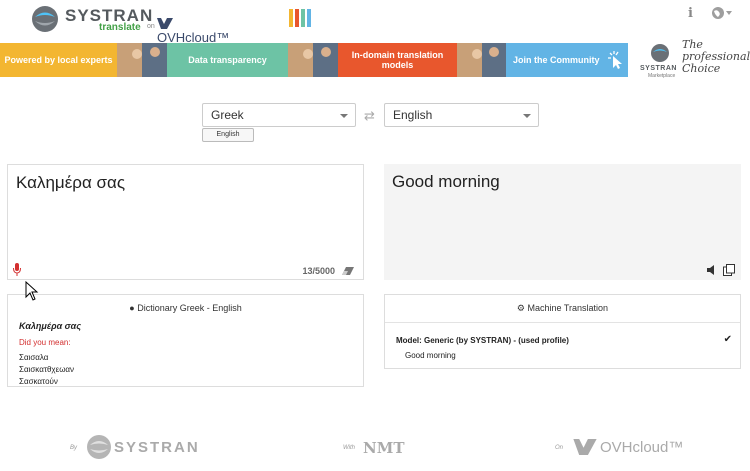 This screenshot has height=471, width=750. Describe the element at coordinates (369, 116) in the screenshot. I see `swap-languages-icon: ⇄` at that location.